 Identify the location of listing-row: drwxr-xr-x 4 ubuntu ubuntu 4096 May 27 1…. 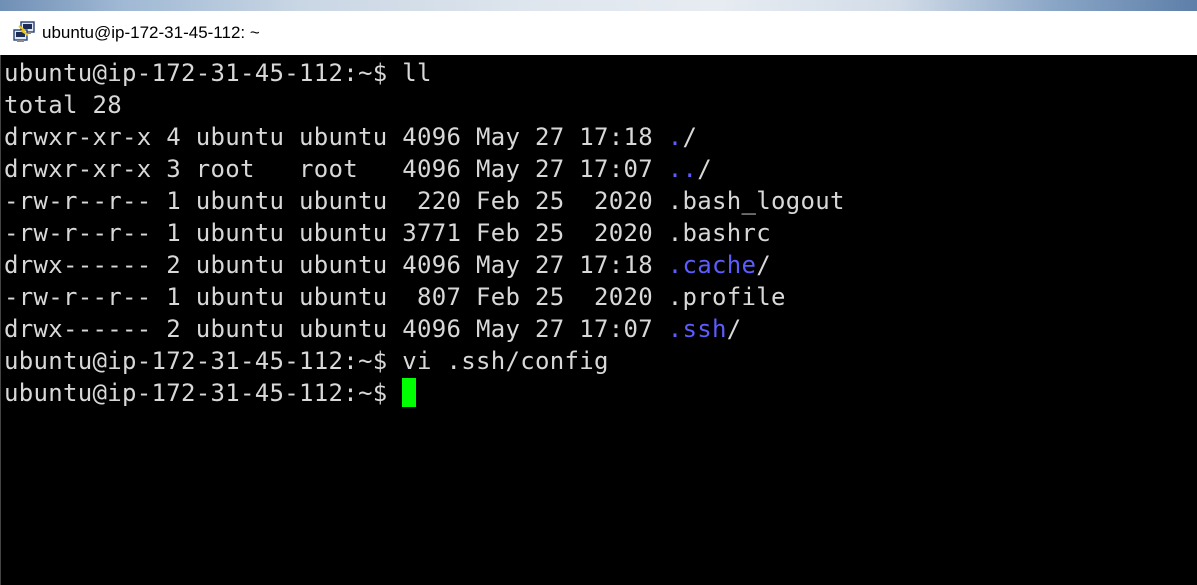
(350, 137).